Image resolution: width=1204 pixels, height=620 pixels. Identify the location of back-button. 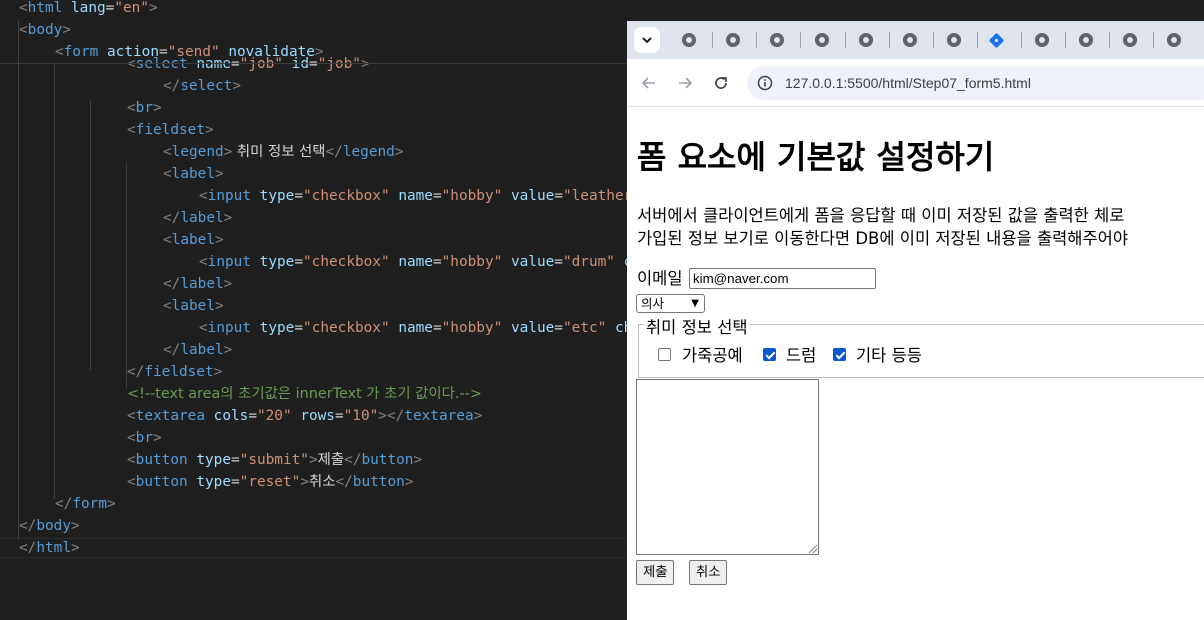
(649, 83).